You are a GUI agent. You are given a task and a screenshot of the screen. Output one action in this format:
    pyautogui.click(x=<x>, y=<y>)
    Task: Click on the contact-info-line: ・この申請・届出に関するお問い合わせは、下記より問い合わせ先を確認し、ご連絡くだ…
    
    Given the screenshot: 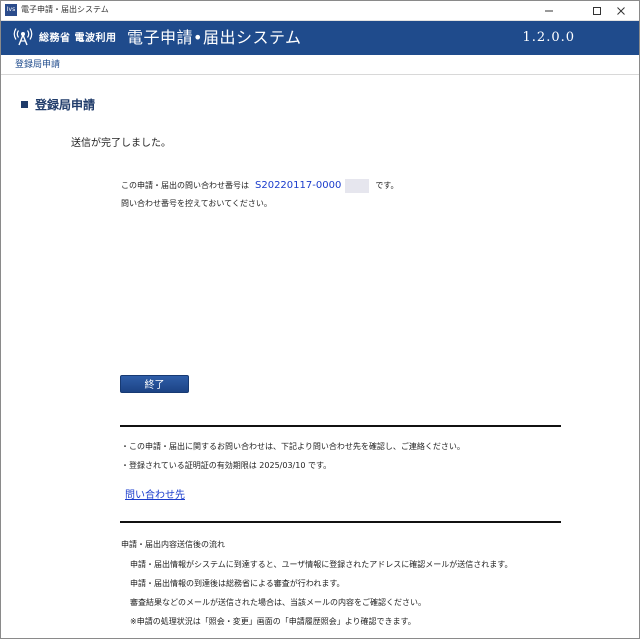 What is the action you would take?
    pyautogui.click(x=293, y=446)
    